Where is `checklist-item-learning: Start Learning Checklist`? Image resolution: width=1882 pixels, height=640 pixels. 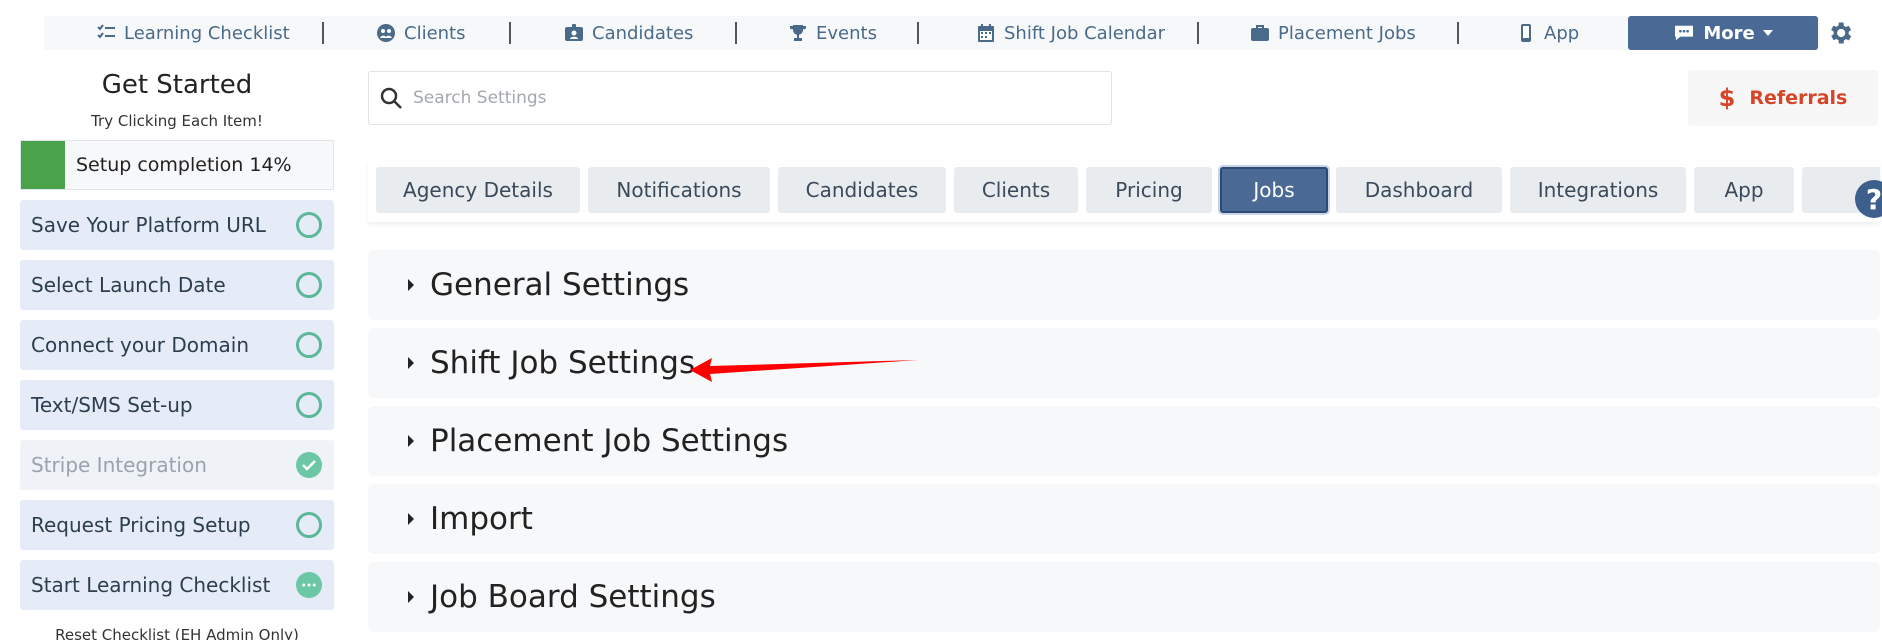 checklist-item-learning: Start Learning Checklist is located at coordinates (177, 585).